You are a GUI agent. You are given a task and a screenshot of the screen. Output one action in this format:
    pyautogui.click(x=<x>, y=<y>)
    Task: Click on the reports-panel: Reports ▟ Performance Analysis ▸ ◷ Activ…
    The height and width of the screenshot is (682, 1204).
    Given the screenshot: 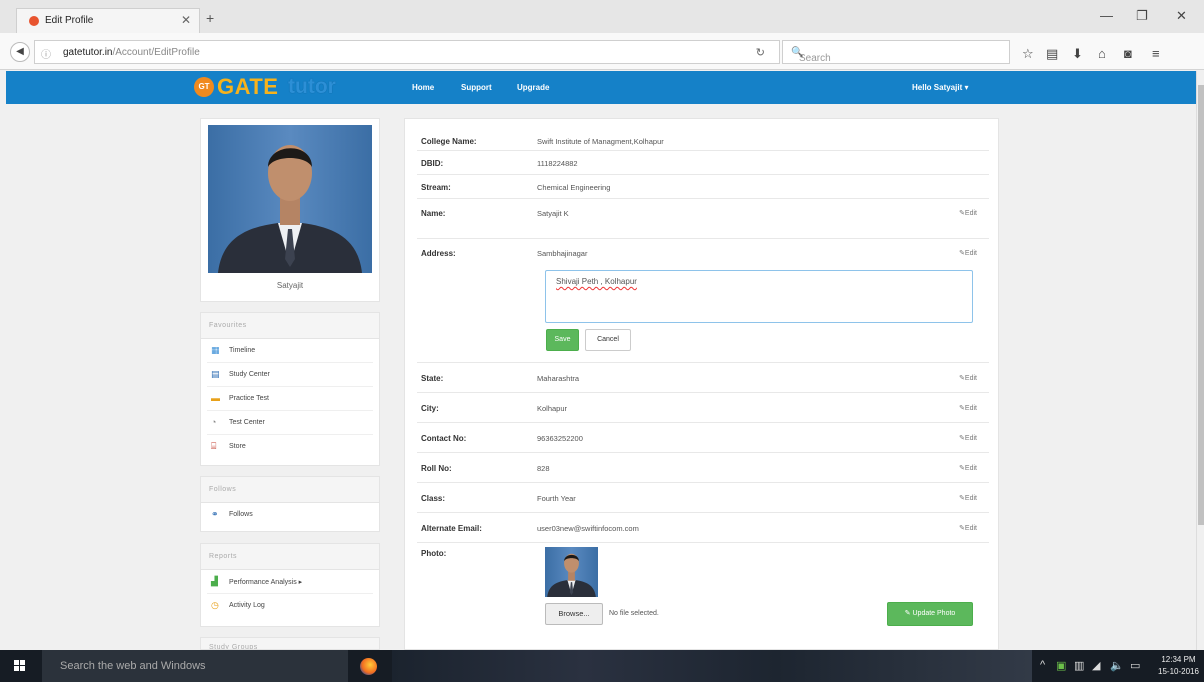 What is the action you would take?
    pyautogui.click(x=290, y=585)
    